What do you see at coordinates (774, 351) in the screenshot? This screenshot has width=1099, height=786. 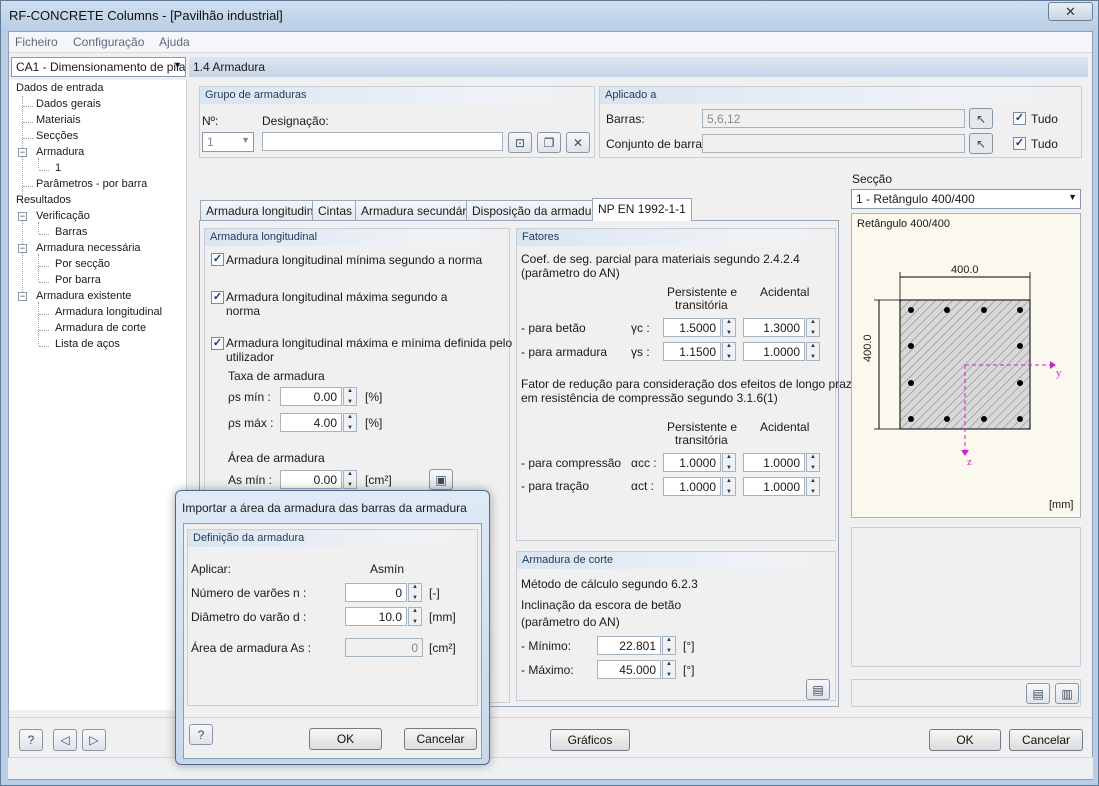 I see `gamma-s-acidental-input: 1.0000` at bounding box center [774, 351].